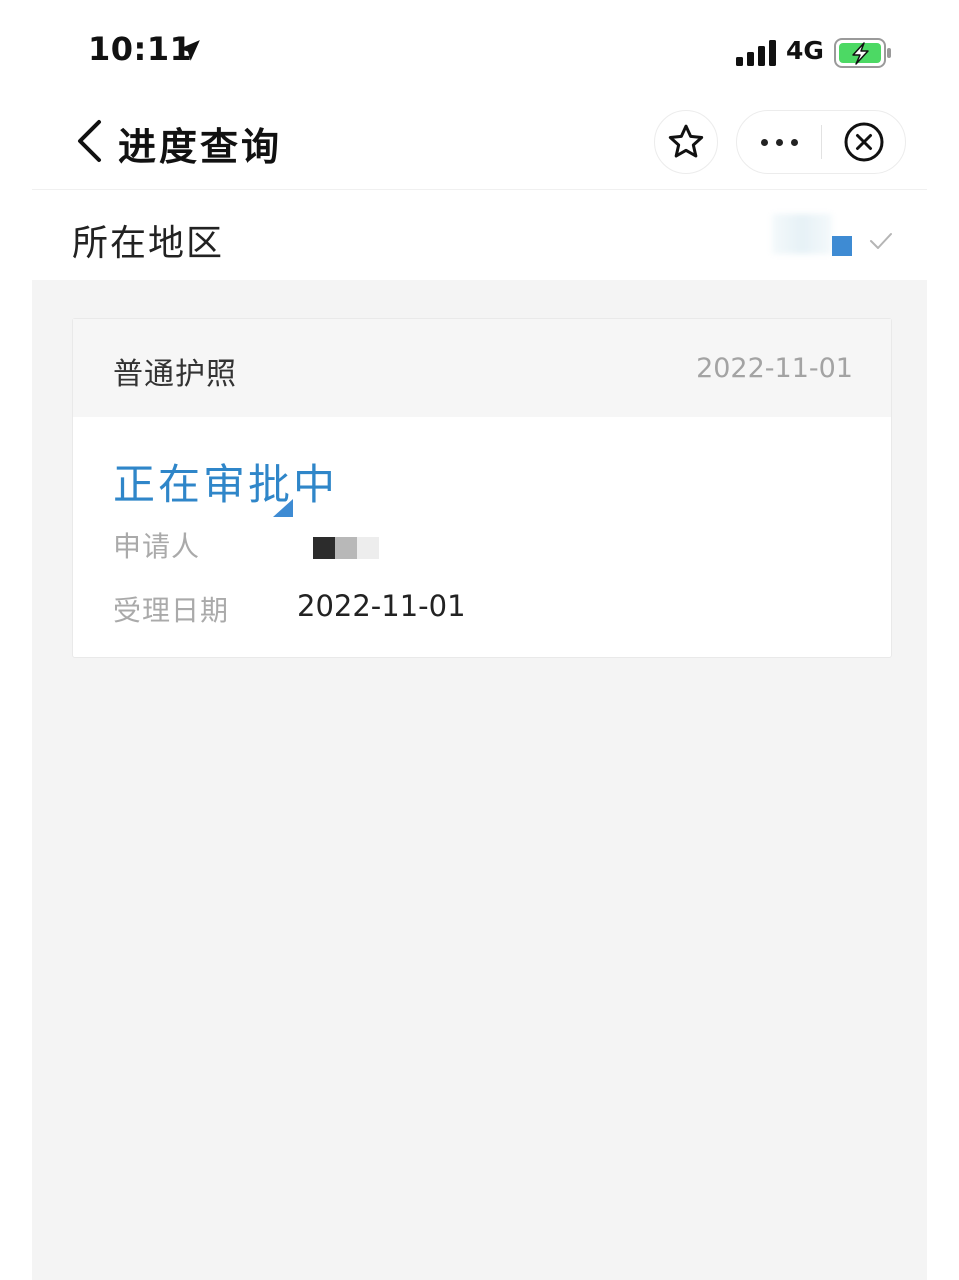 The image size is (959, 1280). Describe the element at coordinates (171, 610) in the screenshot. I see `accept-date-label: 受理日期` at that location.